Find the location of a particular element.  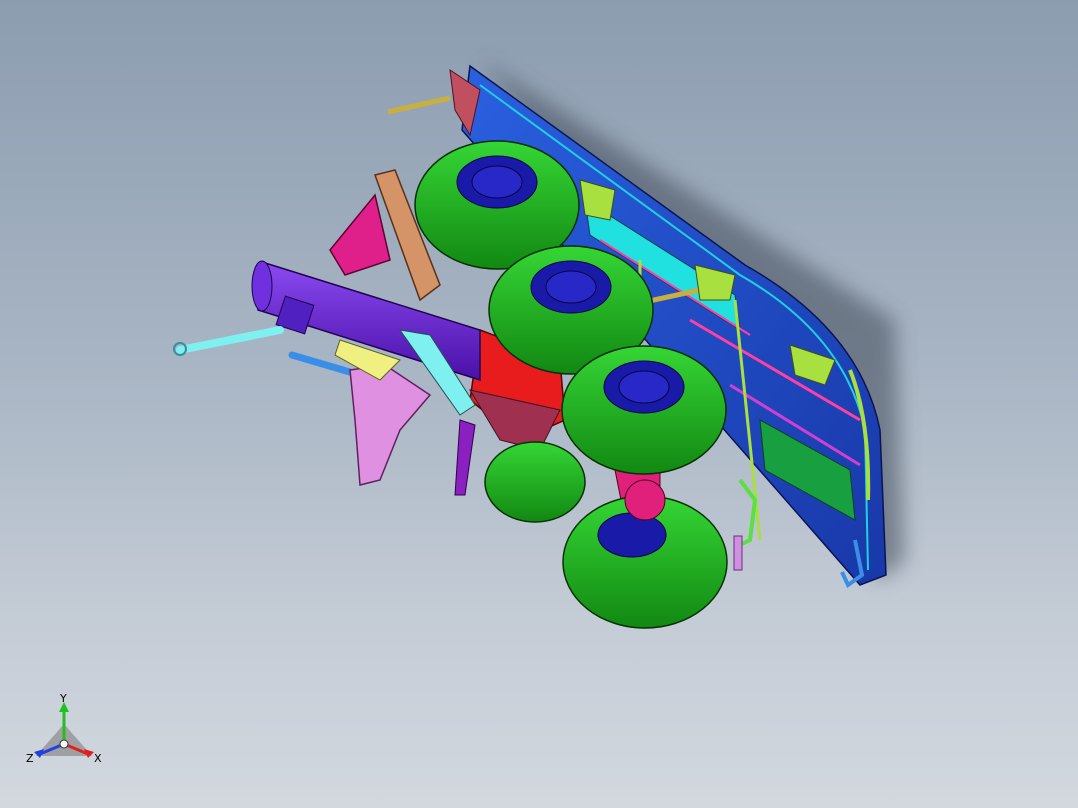

actuator-rod is located at coordinates (268, 352).